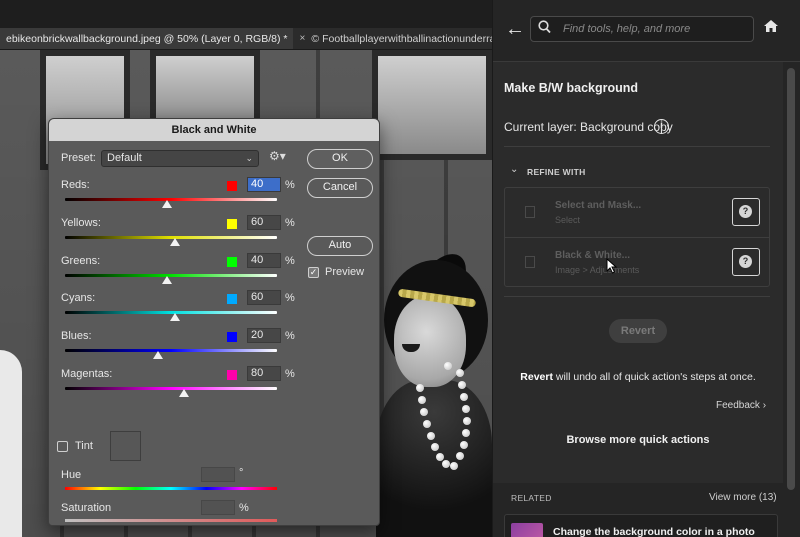 This screenshot has width=800, height=537. Describe the element at coordinates (174, 386) in the screenshot. I see `slider-row: Magentas: 80%` at that location.